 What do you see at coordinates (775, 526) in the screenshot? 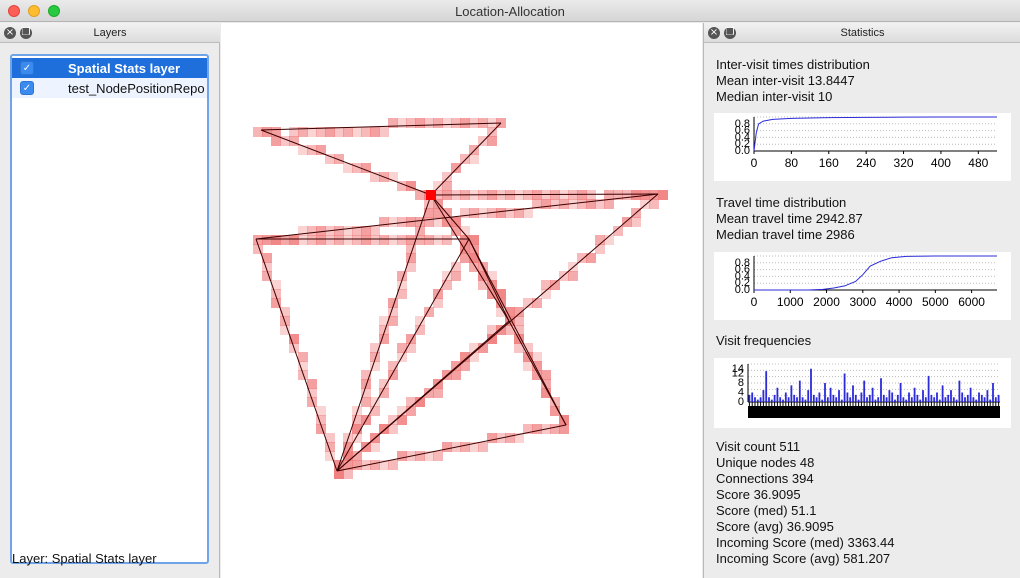
I see `summary-line: Score (avg) 36.9095` at bounding box center [775, 526].